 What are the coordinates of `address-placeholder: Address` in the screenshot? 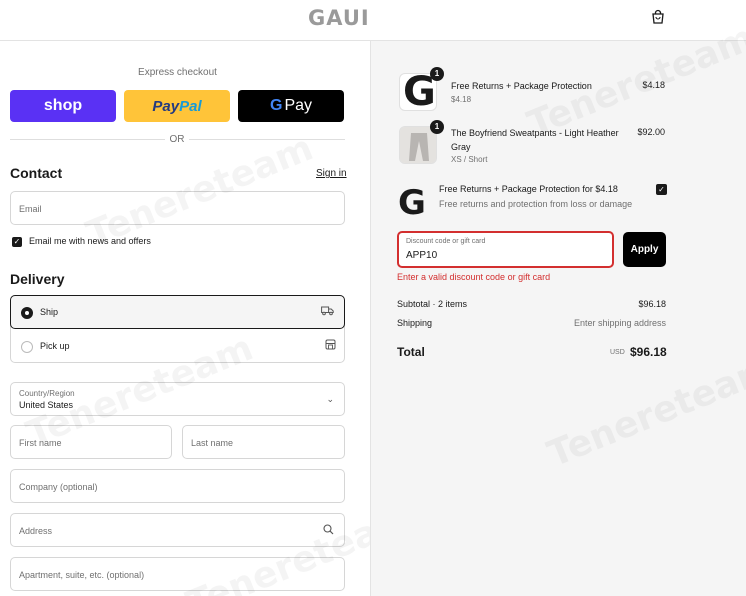 It's located at (36, 531).